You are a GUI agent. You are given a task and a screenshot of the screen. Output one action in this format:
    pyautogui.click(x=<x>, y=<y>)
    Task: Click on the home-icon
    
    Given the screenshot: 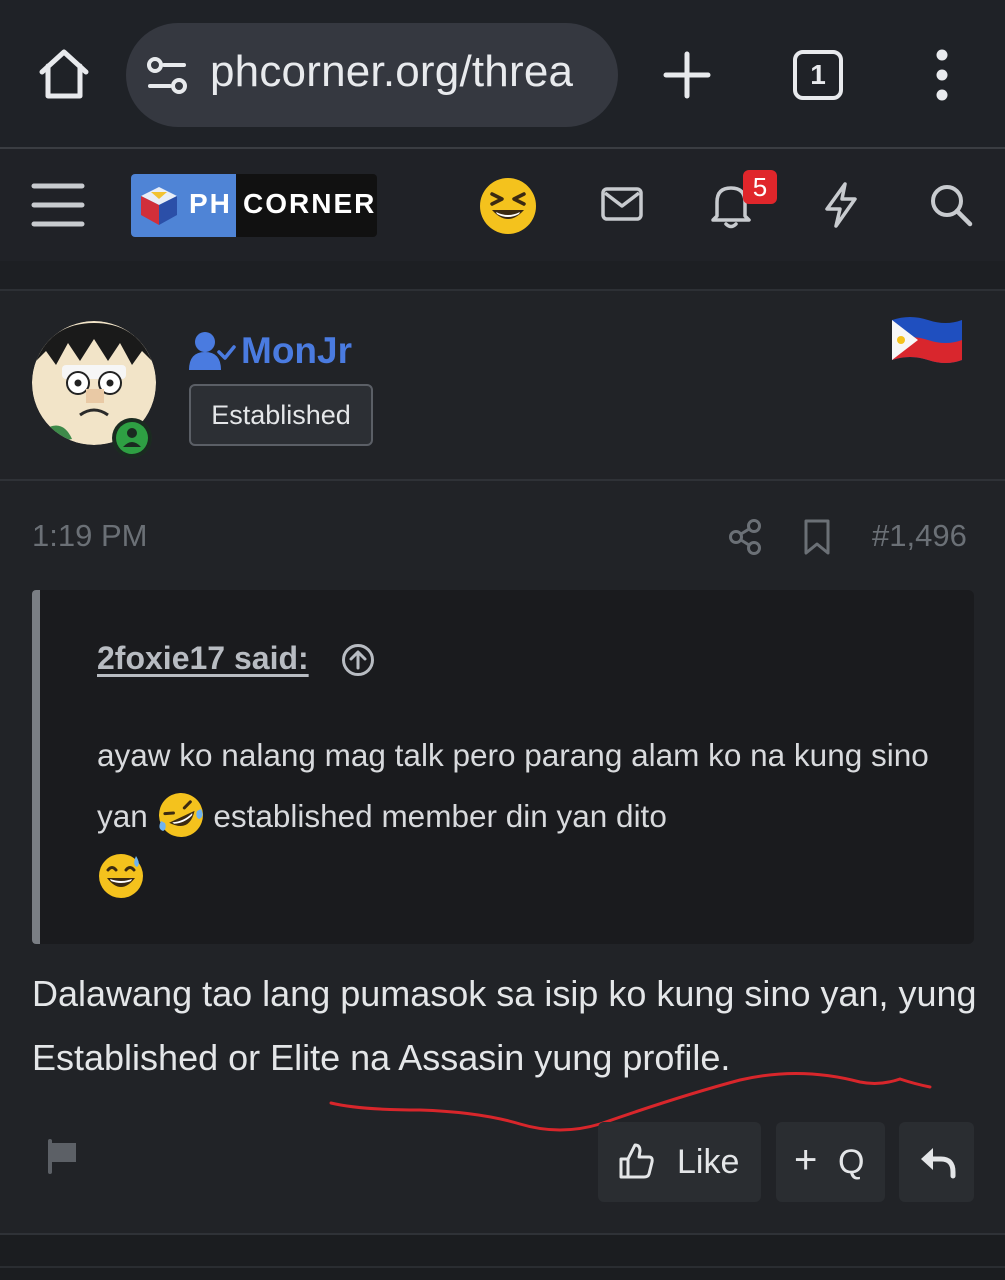 What is the action you would take?
    pyautogui.click(x=64, y=74)
    